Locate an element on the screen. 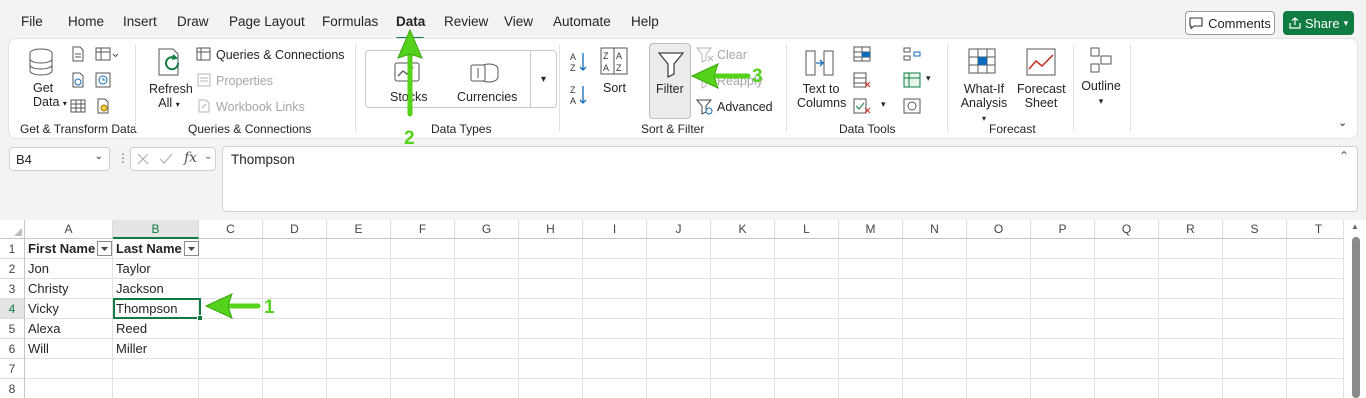  callout-number-3: 3 is located at coordinates (757, 76).